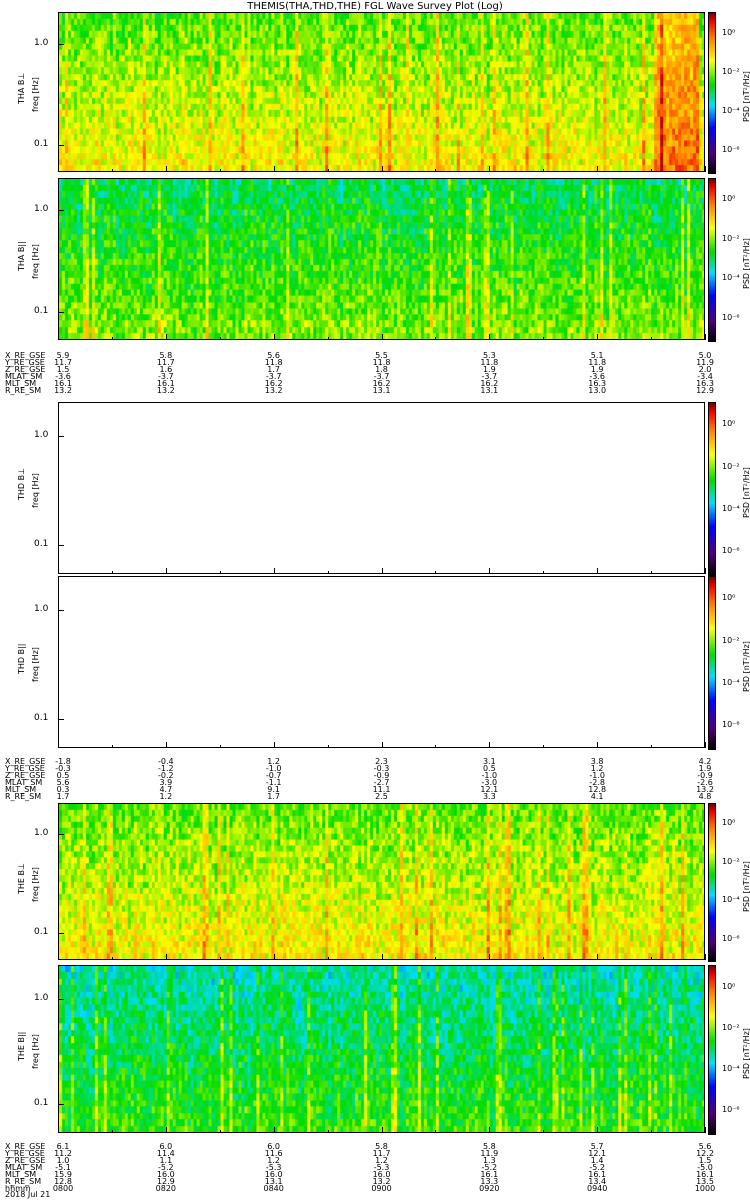 The width and height of the screenshot is (750, 1200). What do you see at coordinates (21, 658) in the screenshot?
I see `panel-probe-label: THD B||` at bounding box center [21, 658].